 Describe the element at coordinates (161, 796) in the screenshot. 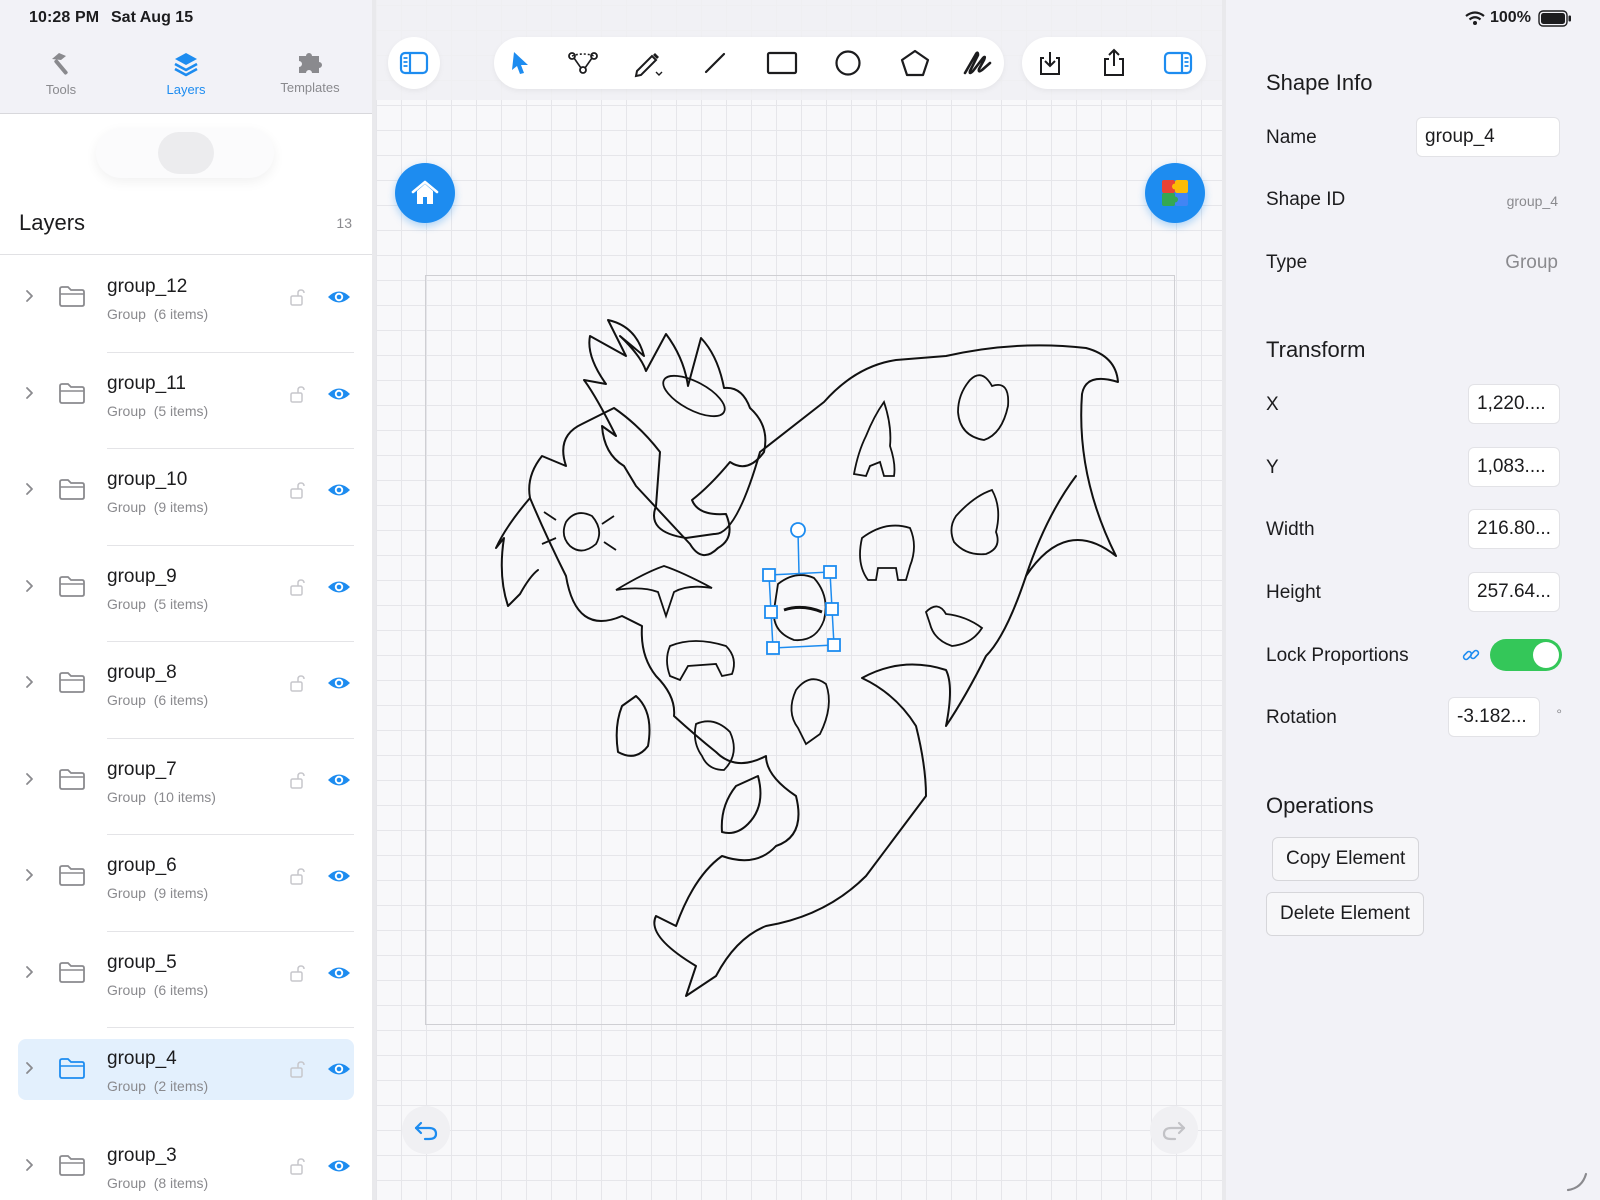

I see `layer-meta: Group (10 items)` at that location.